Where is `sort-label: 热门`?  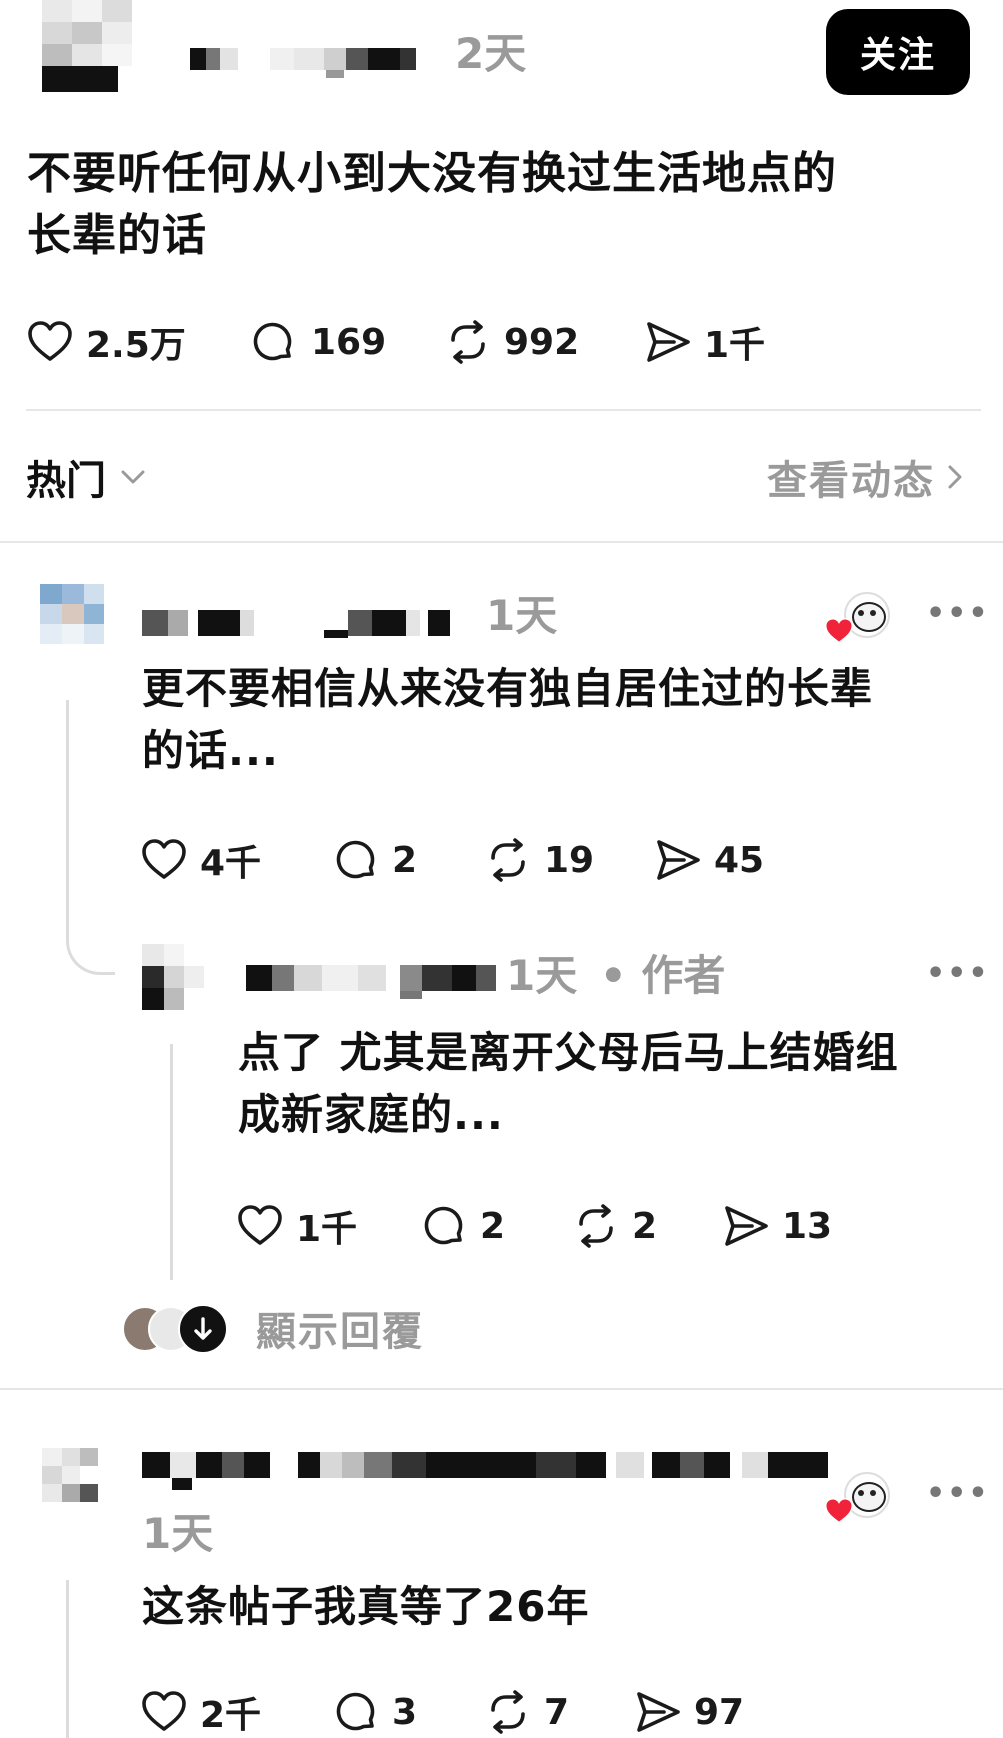 sort-label: 热门 is located at coordinates (66, 481).